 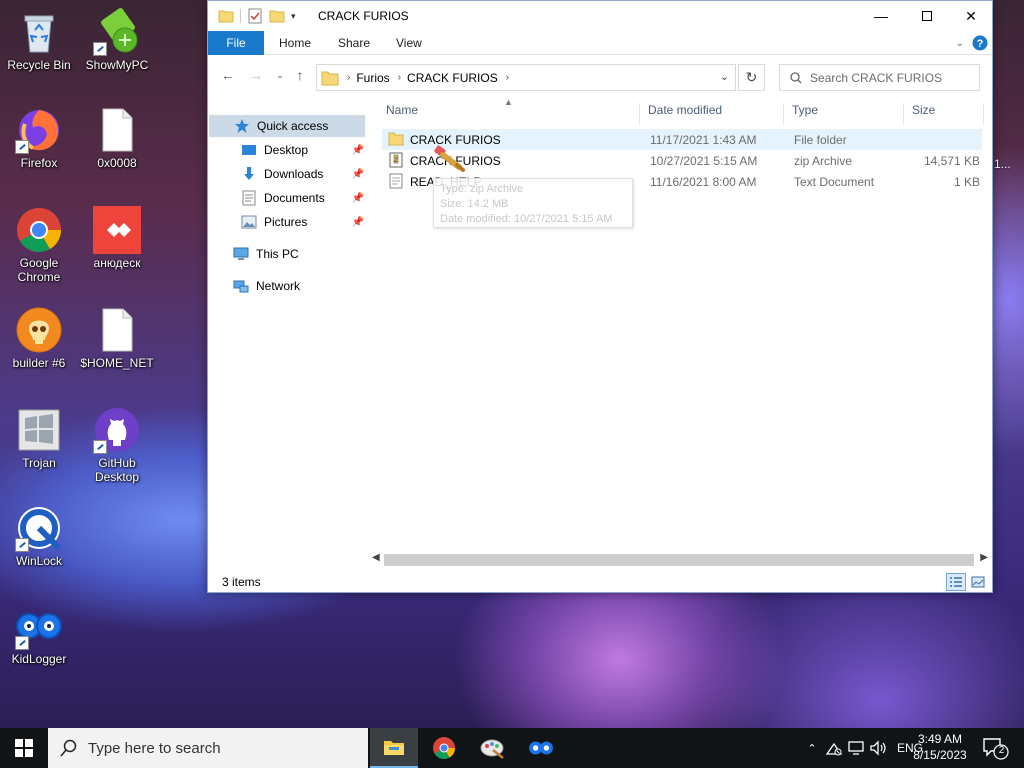 I want to click on desktop-icon-anydesk: анюдеск, so click(x=117, y=238).